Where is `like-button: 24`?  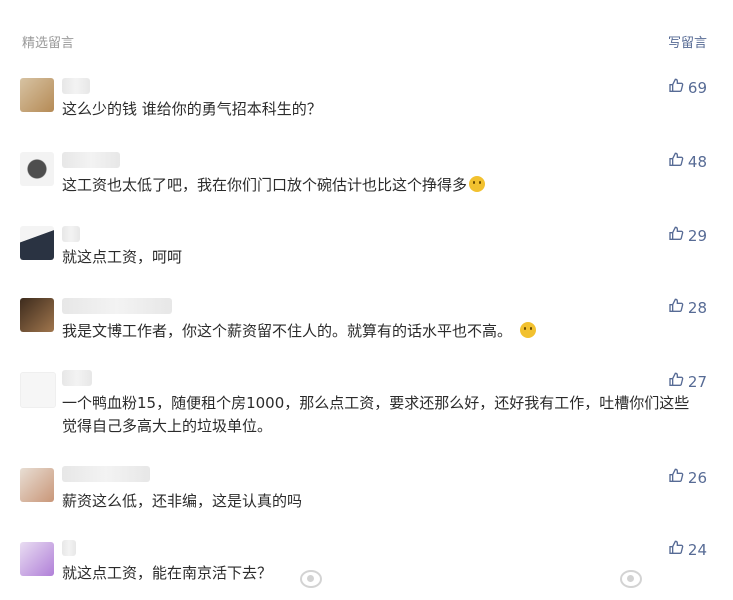
like-button: 24 is located at coordinates (687, 550).